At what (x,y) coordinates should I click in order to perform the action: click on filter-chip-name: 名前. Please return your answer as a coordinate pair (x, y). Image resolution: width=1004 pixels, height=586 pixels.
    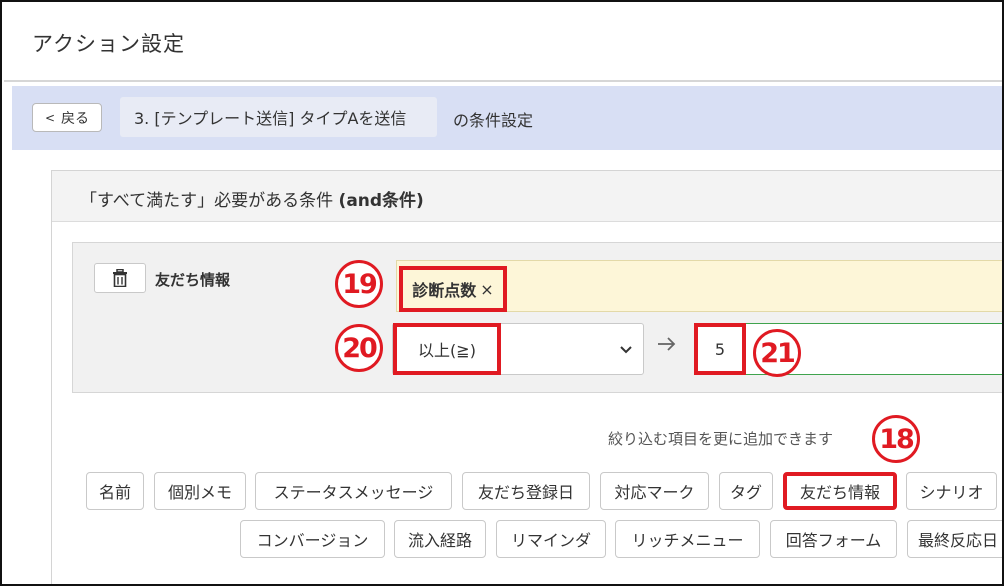
    Looking at the image, I should click on (115, 491).